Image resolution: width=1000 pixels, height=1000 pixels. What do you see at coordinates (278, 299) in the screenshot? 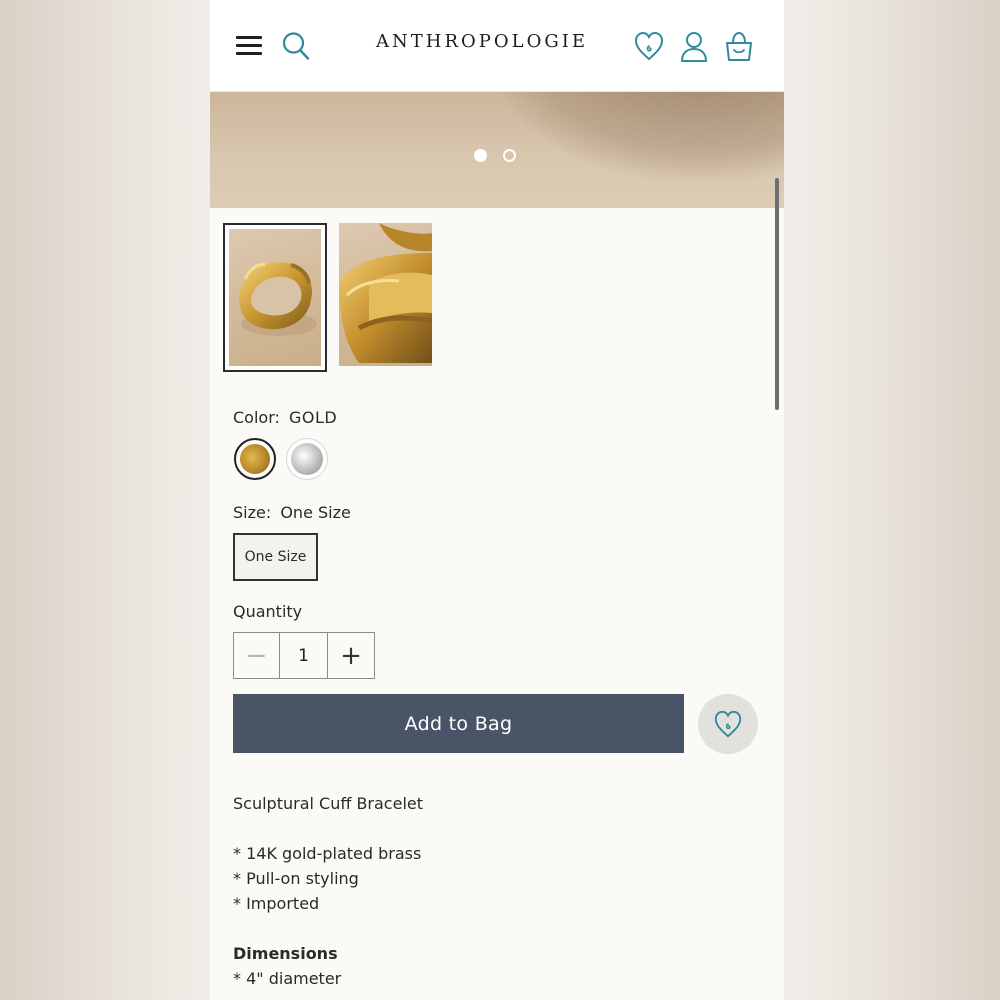
I see `gold-cuff-image` at bounding box center [278, 299].